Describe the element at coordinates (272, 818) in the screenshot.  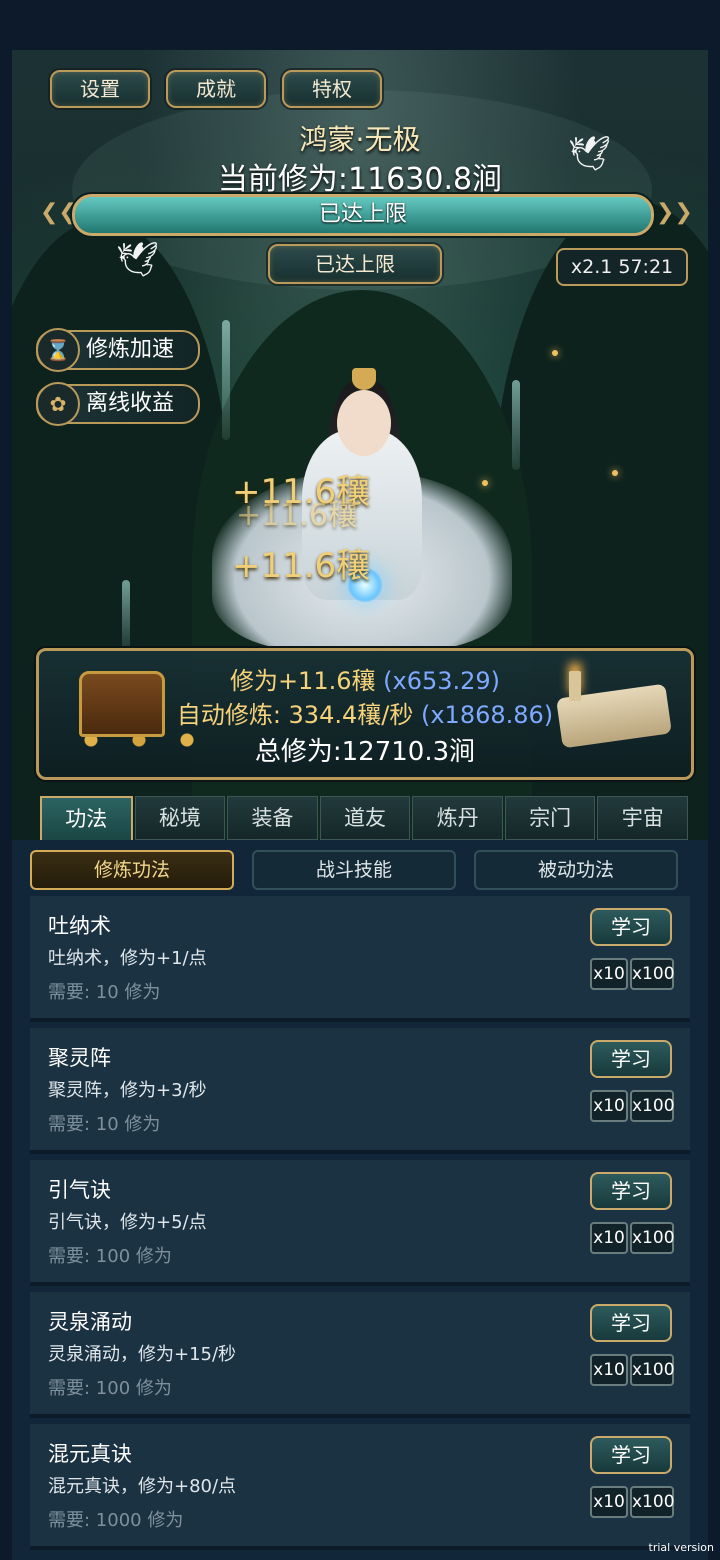
I see `tab-equipment: 装备` at that location.